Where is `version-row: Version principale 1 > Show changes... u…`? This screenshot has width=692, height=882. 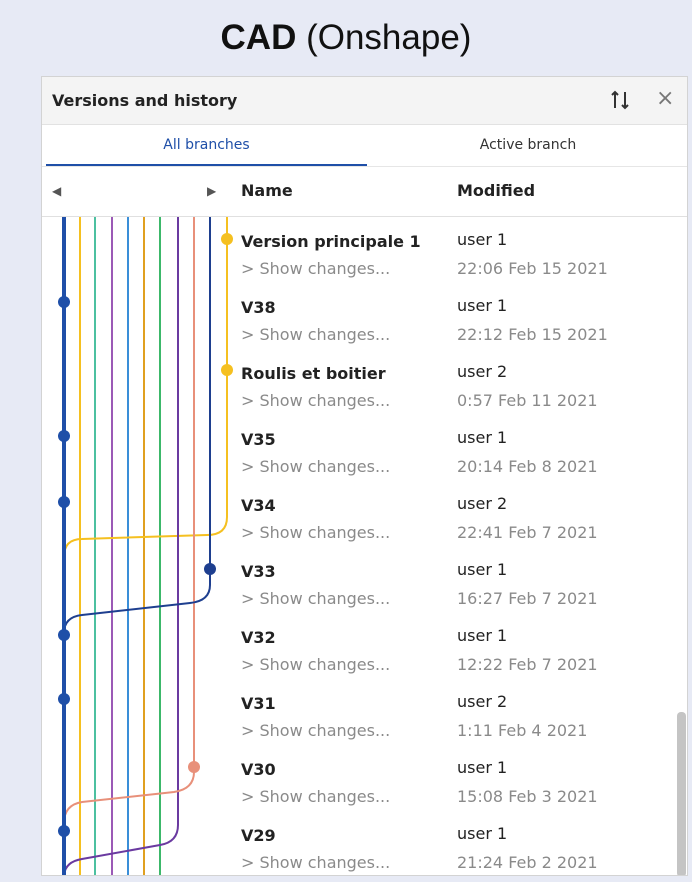 version-row: Version principale 1 > Show changes... u… is located at coordinates (357, 250).